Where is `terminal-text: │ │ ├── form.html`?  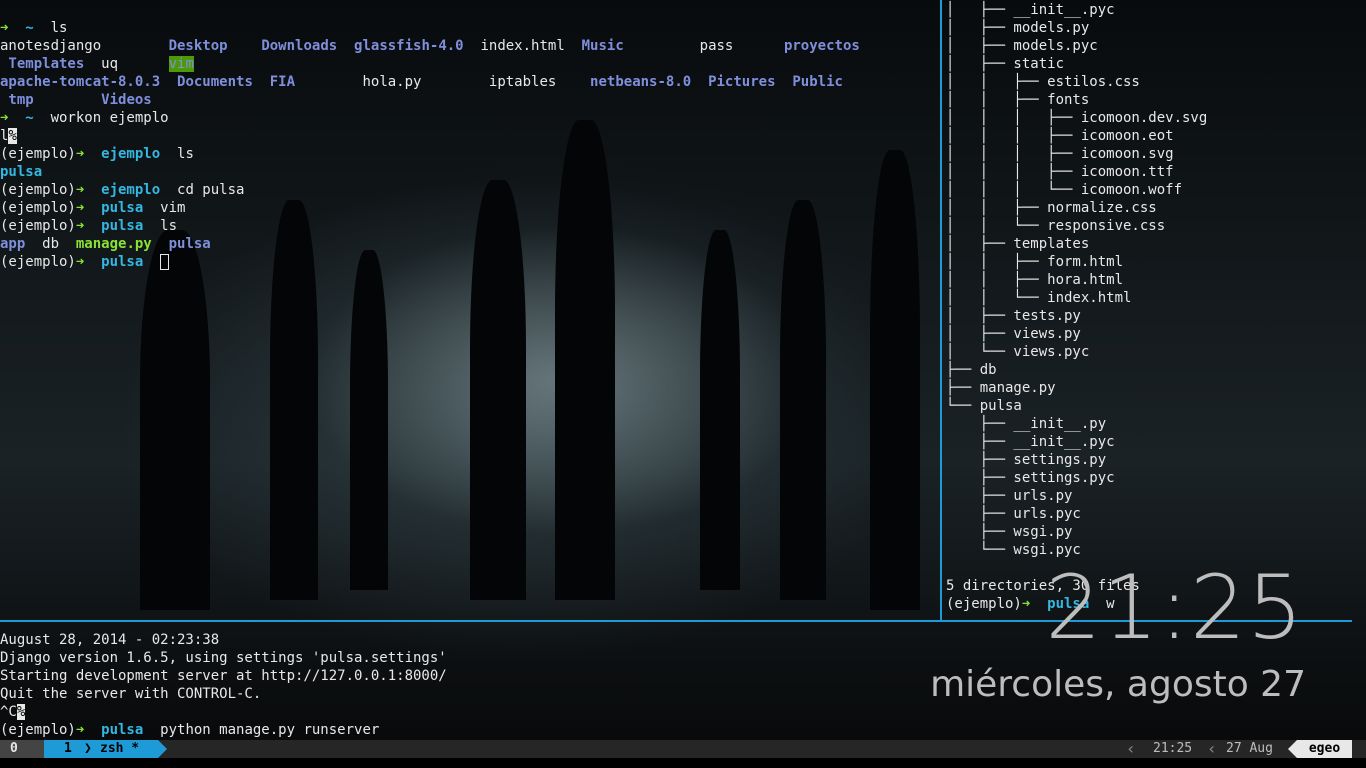 terminal-text: │ │ ├── form.html is located at coordinates (1035, 262).